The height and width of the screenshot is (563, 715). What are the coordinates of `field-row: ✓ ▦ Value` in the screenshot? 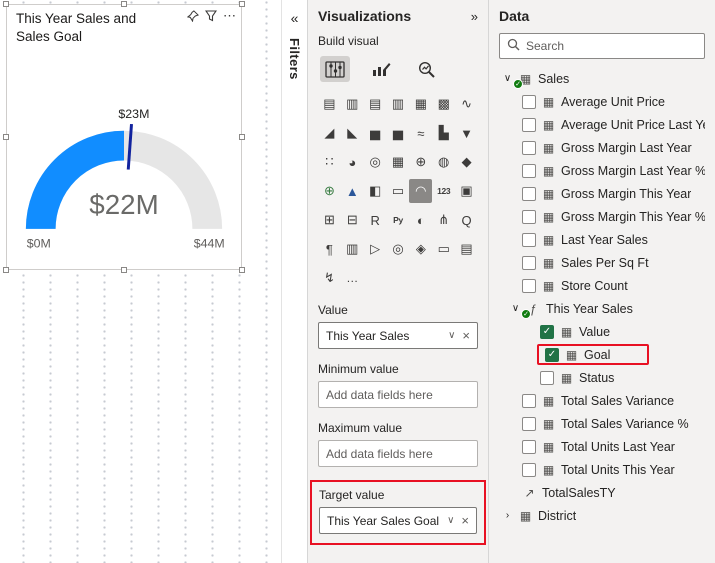 It's located at (602, 331).